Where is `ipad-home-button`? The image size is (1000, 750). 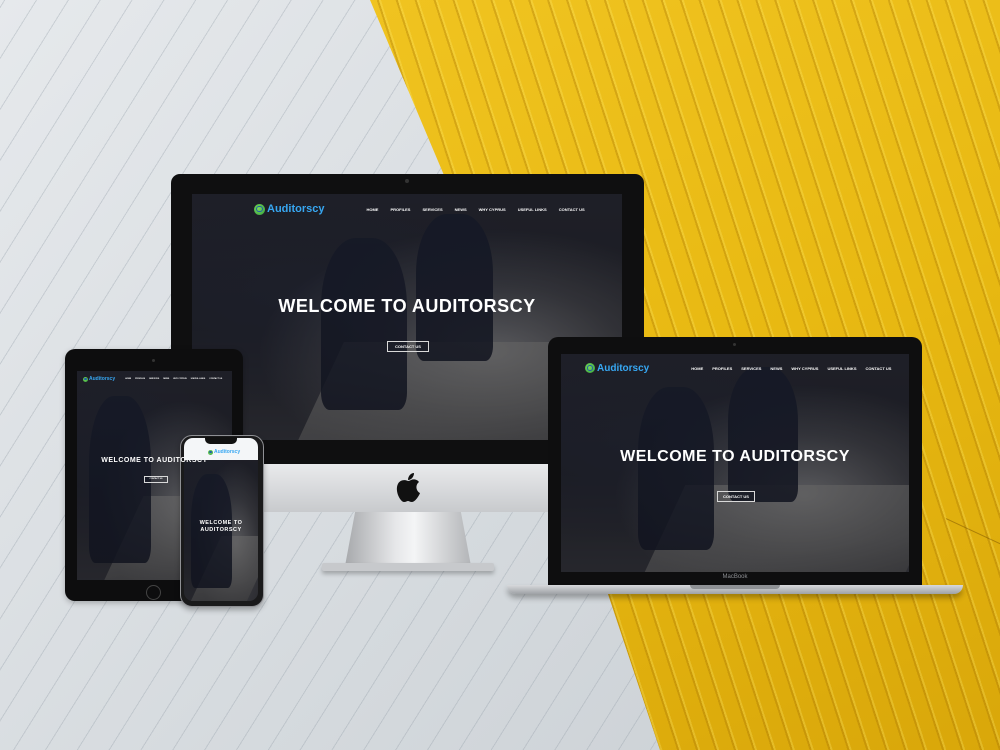
ipad-home-button is located at coordinates (153, 592).